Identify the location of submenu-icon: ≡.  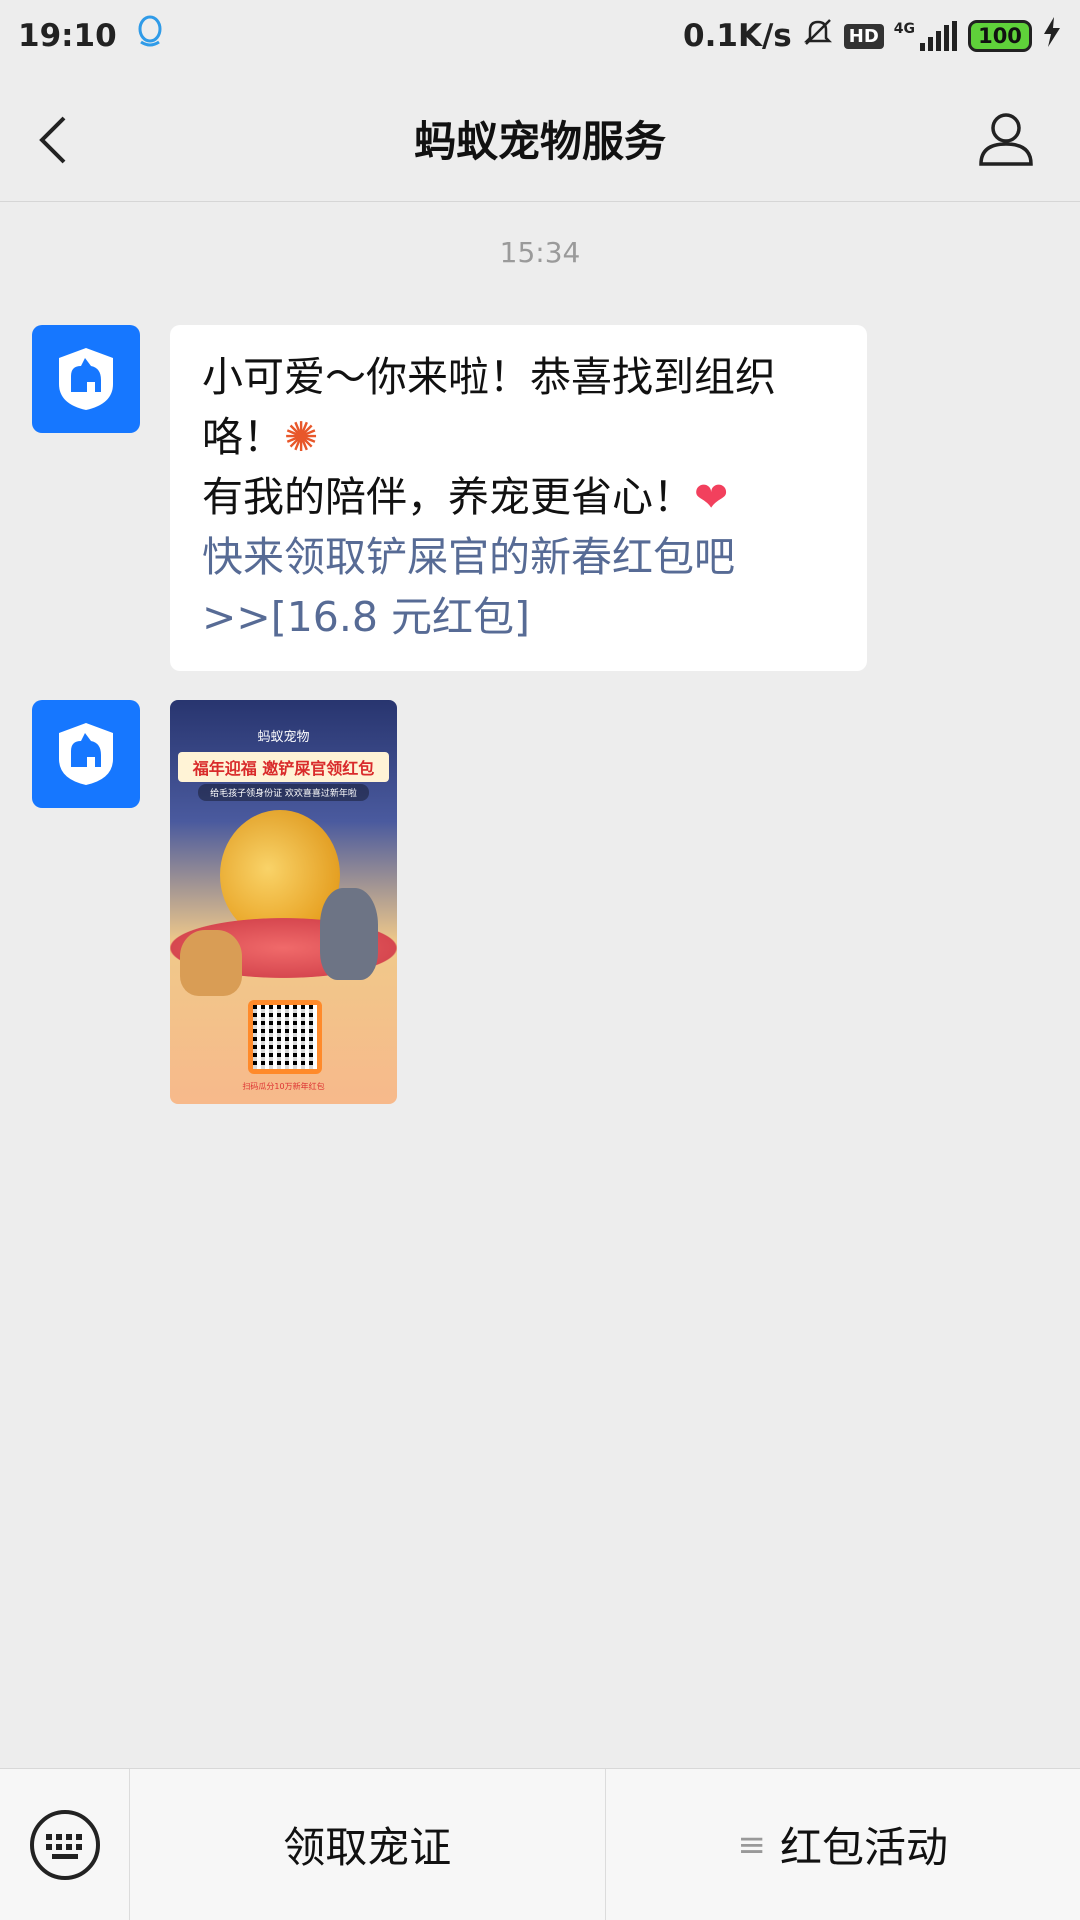
(751, 1844).